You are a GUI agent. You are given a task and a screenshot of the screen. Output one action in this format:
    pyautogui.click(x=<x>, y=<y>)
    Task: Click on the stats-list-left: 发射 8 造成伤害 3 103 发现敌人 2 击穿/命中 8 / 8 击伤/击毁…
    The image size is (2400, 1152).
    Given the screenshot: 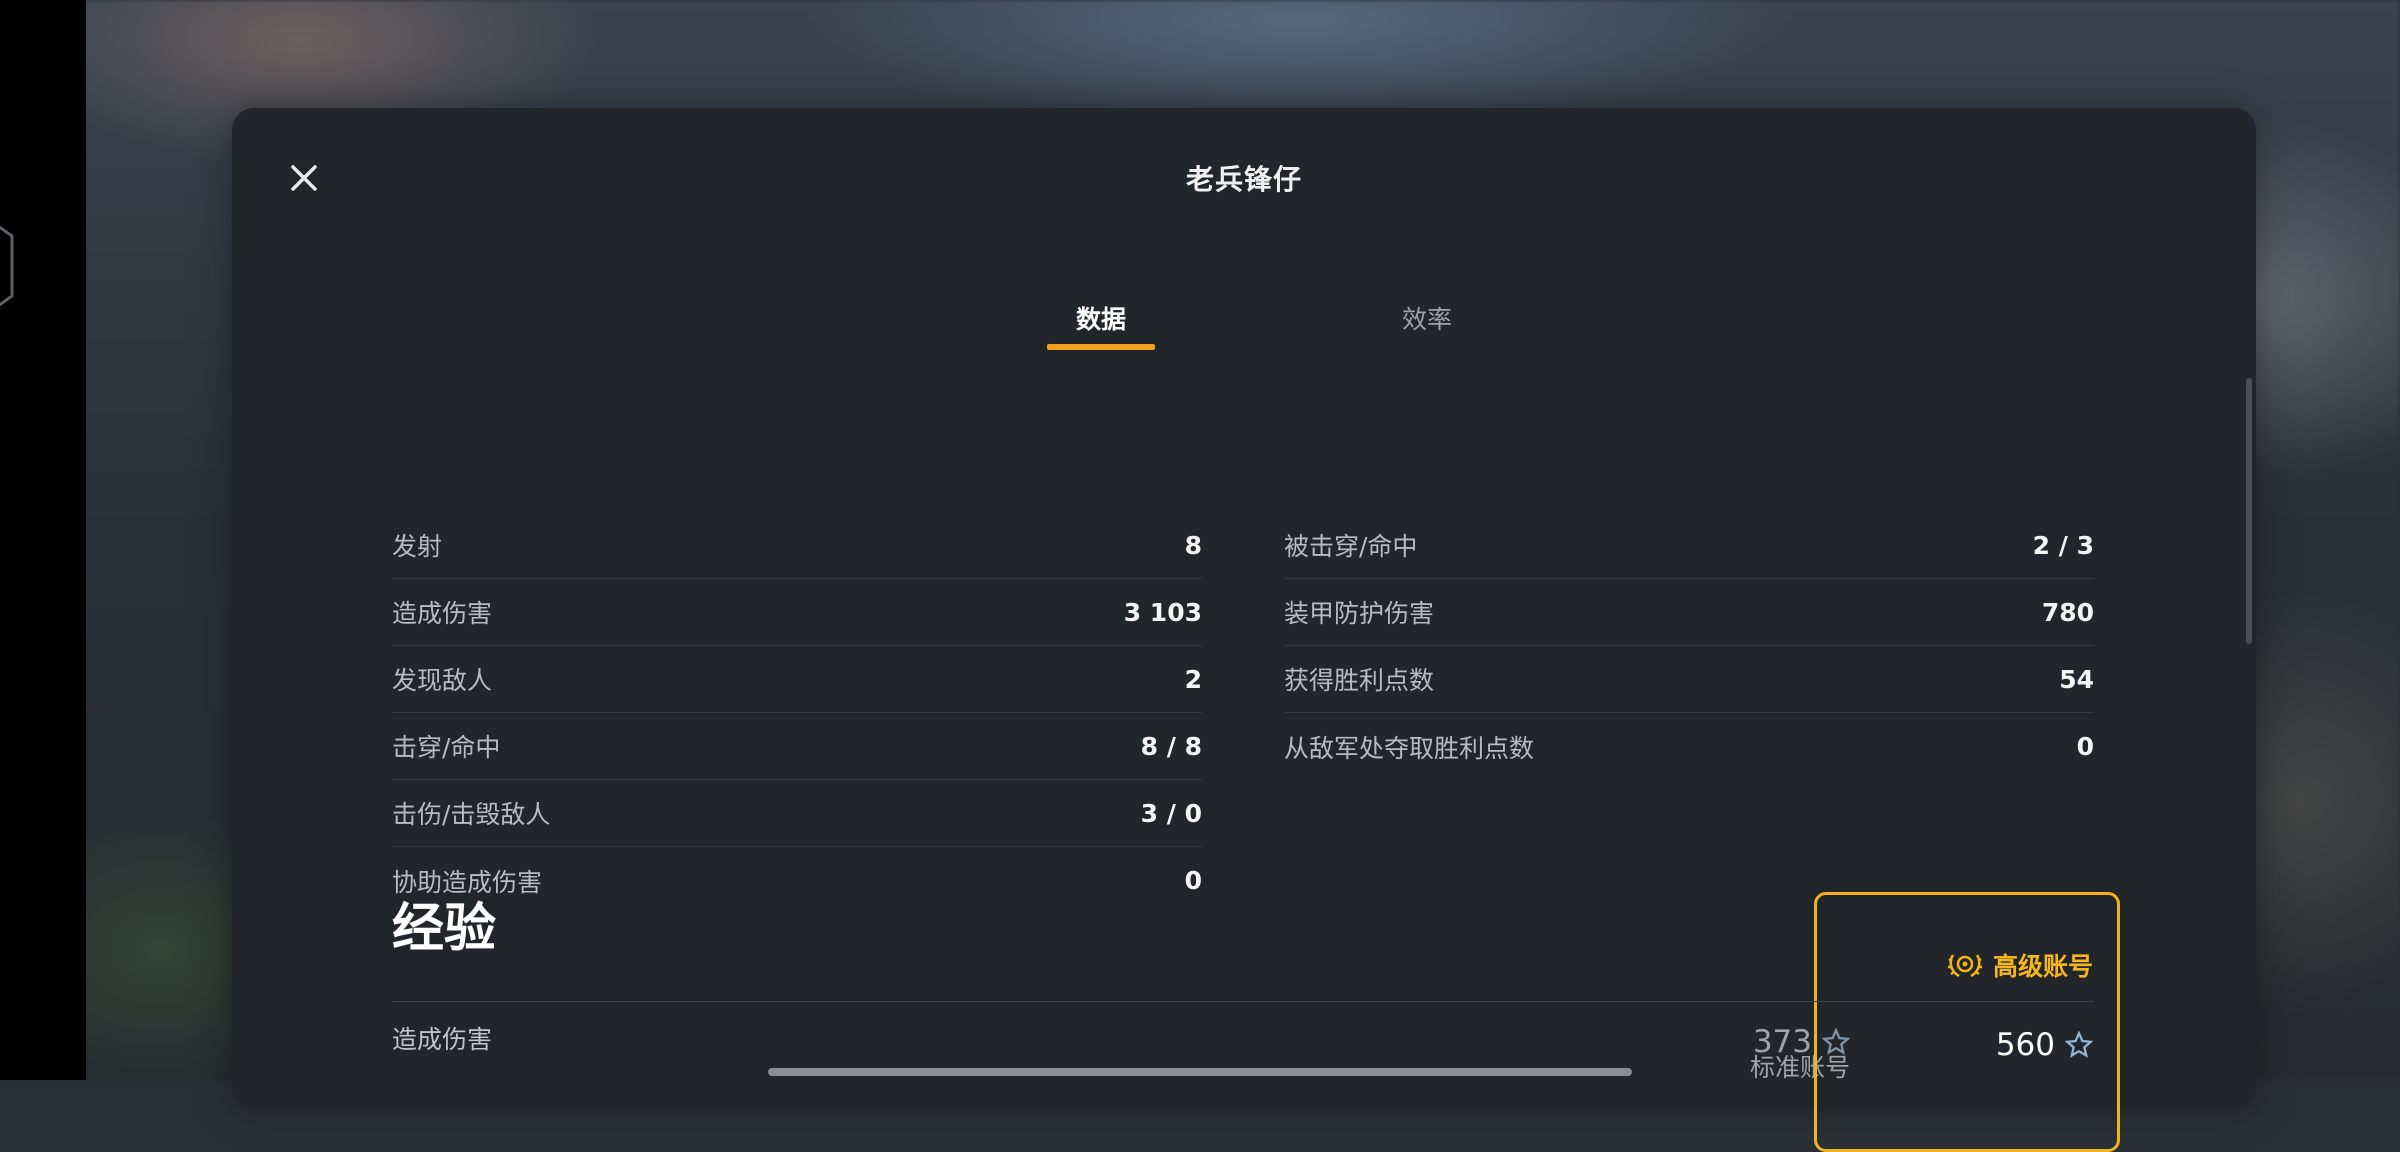 What is the action you would take?
    pyautogui.click(x=797, y=713)
    